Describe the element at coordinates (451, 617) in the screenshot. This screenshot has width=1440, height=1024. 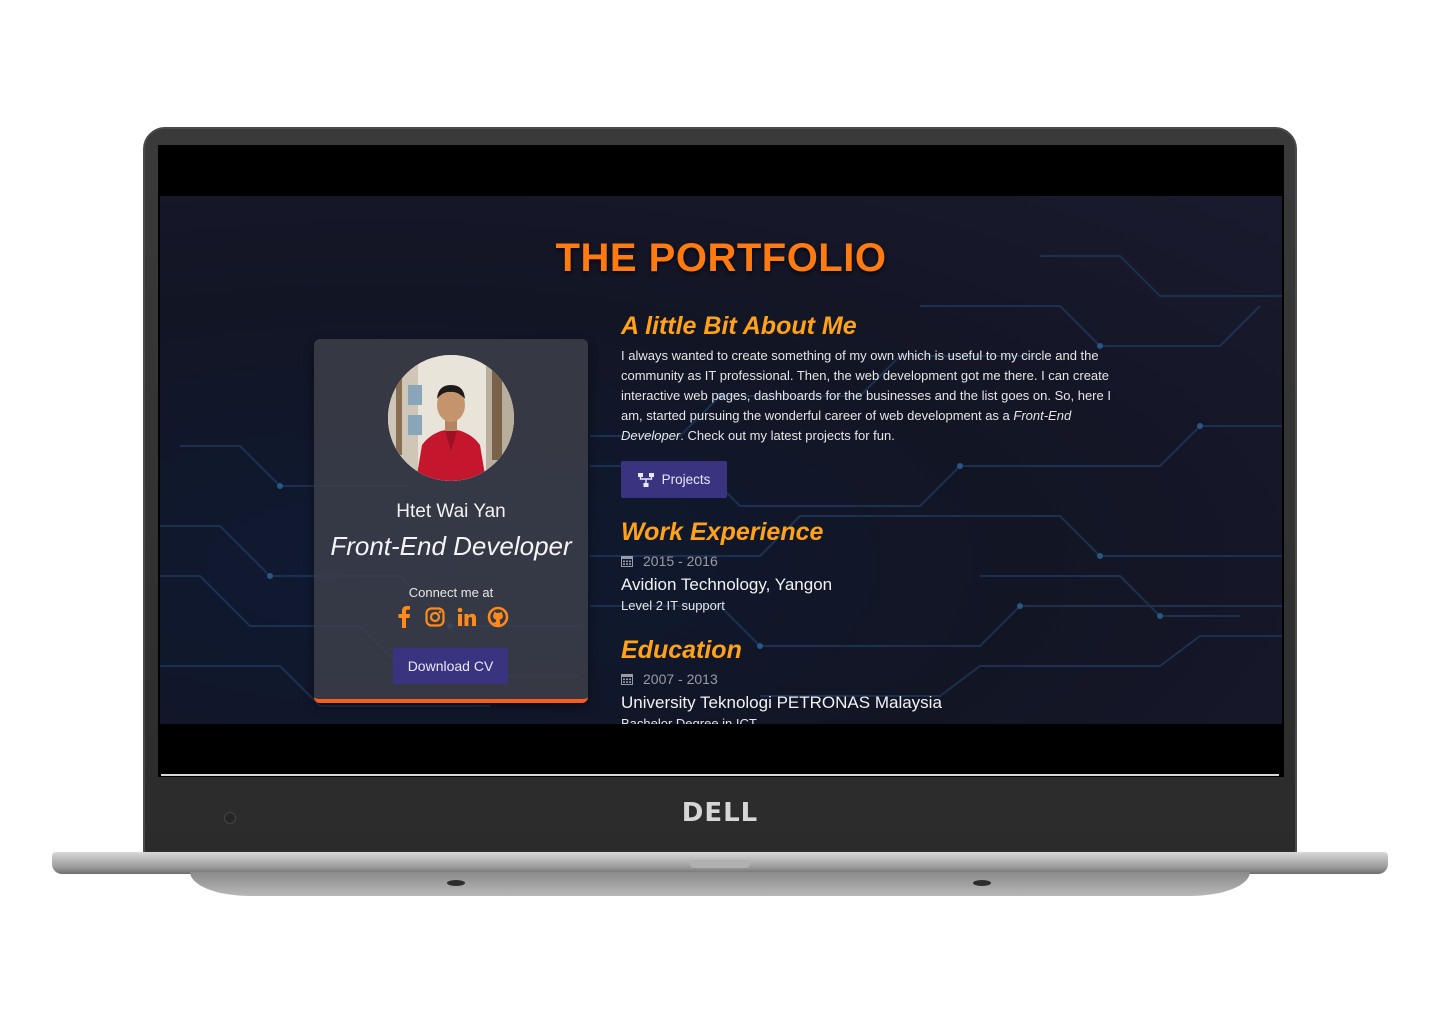
I see `social-links` at that location.